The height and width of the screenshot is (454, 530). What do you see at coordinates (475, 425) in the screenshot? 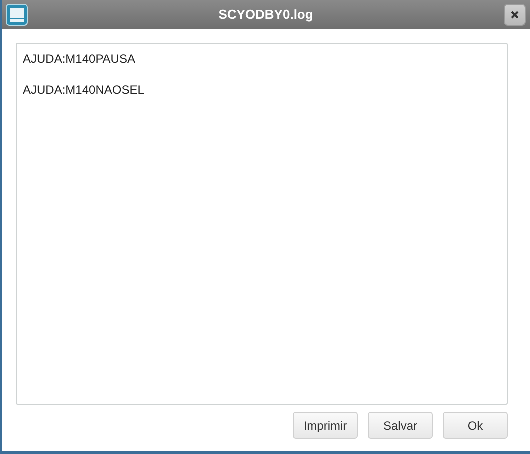
I see `dialog-button: Ok` at bounding box center [475, 425].